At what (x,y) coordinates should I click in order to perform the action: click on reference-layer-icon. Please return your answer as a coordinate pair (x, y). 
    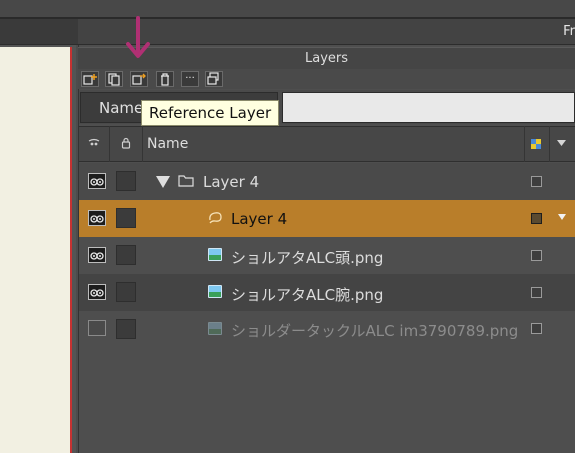
    Looking at the image, I should click on (139, 79).